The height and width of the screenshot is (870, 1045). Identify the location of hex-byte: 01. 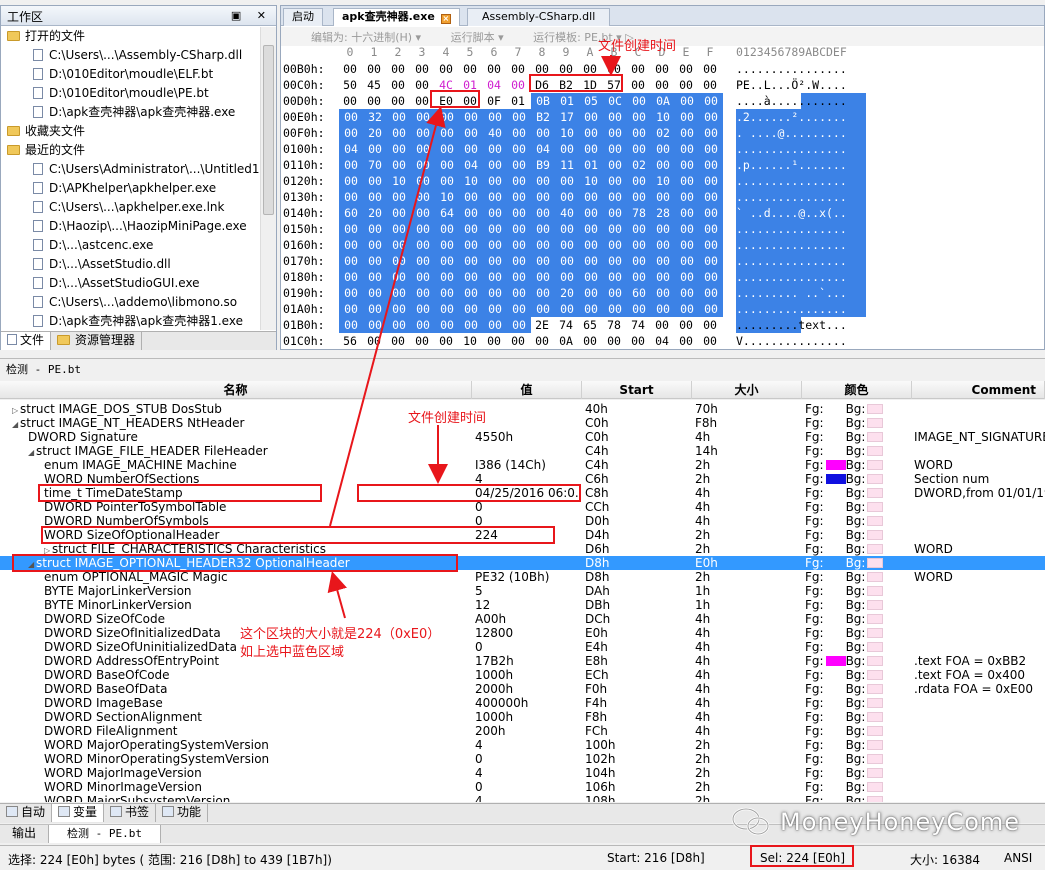
(518, 101).